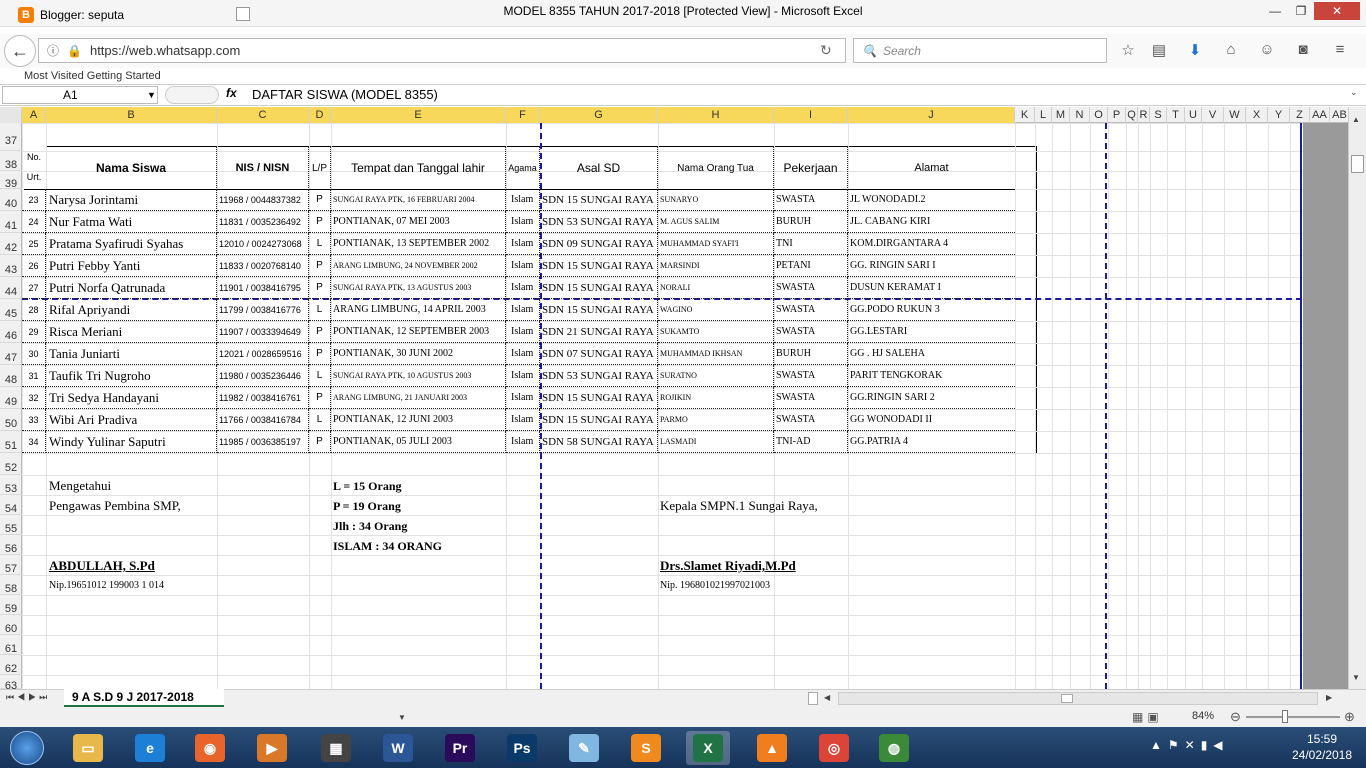  I want to click on column-header: F, so click(523, 115).